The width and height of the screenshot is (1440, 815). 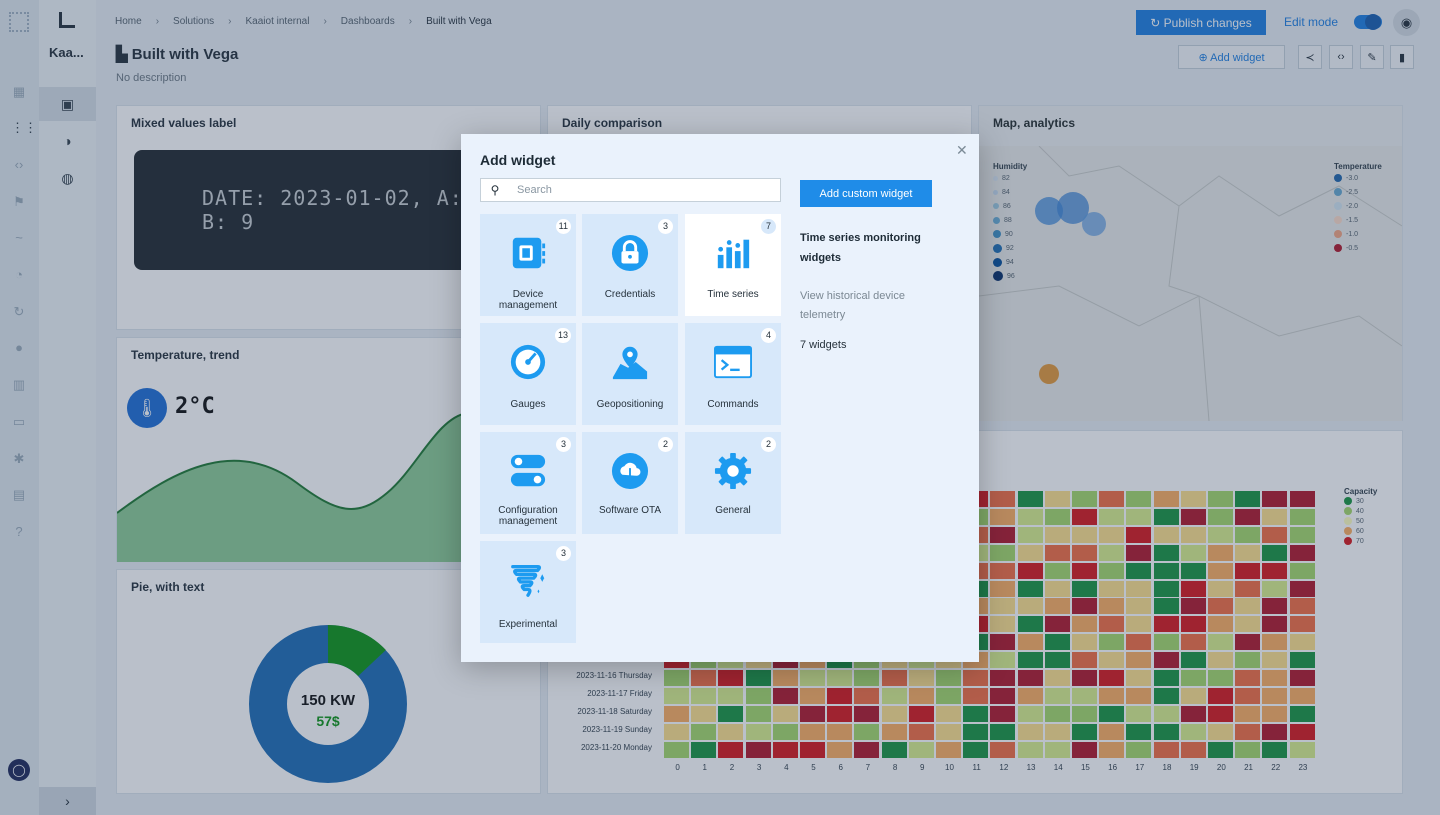 I want to click on category-label: Credentials, so click(x=630, y=294).